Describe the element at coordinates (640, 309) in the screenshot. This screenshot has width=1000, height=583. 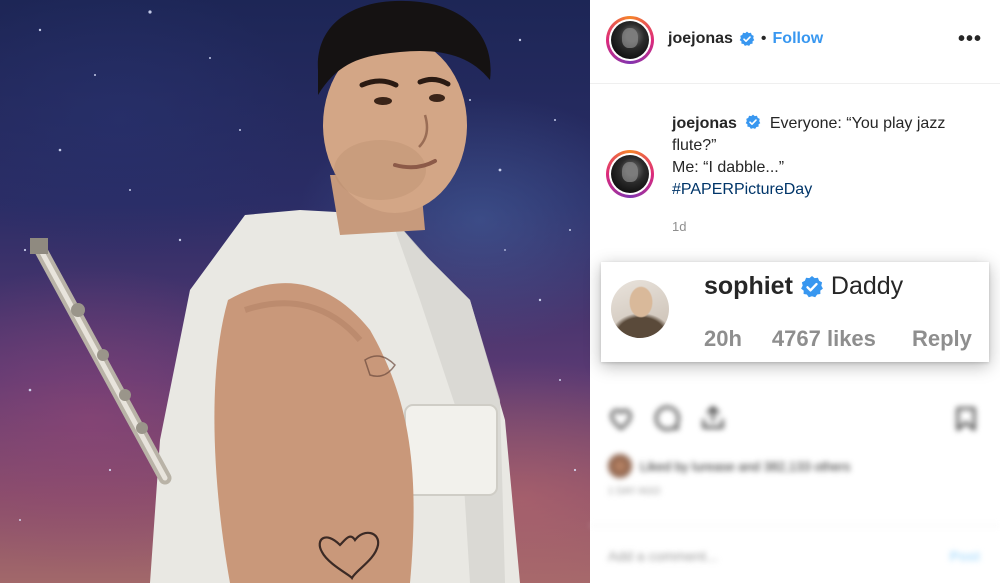
I see `commenter-avatar` at that location.